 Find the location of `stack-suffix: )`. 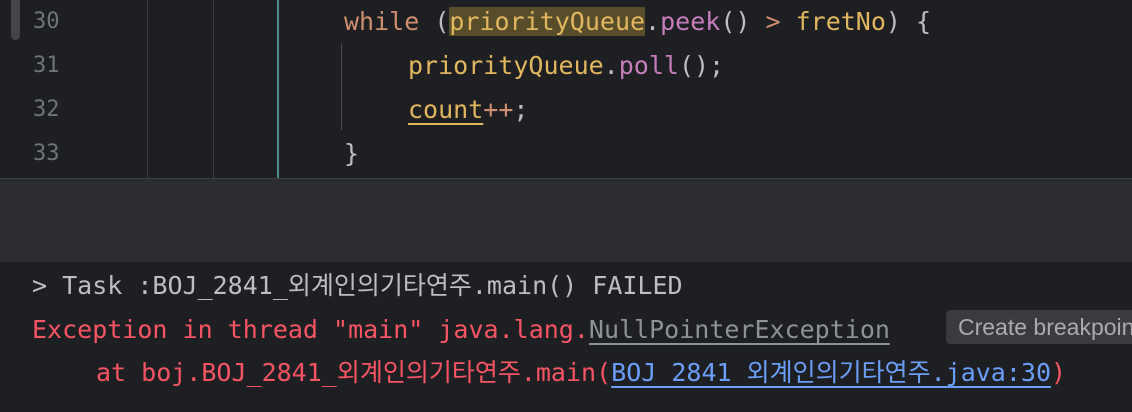

stack-suffix: ) is located at coordinates (1059, 372).